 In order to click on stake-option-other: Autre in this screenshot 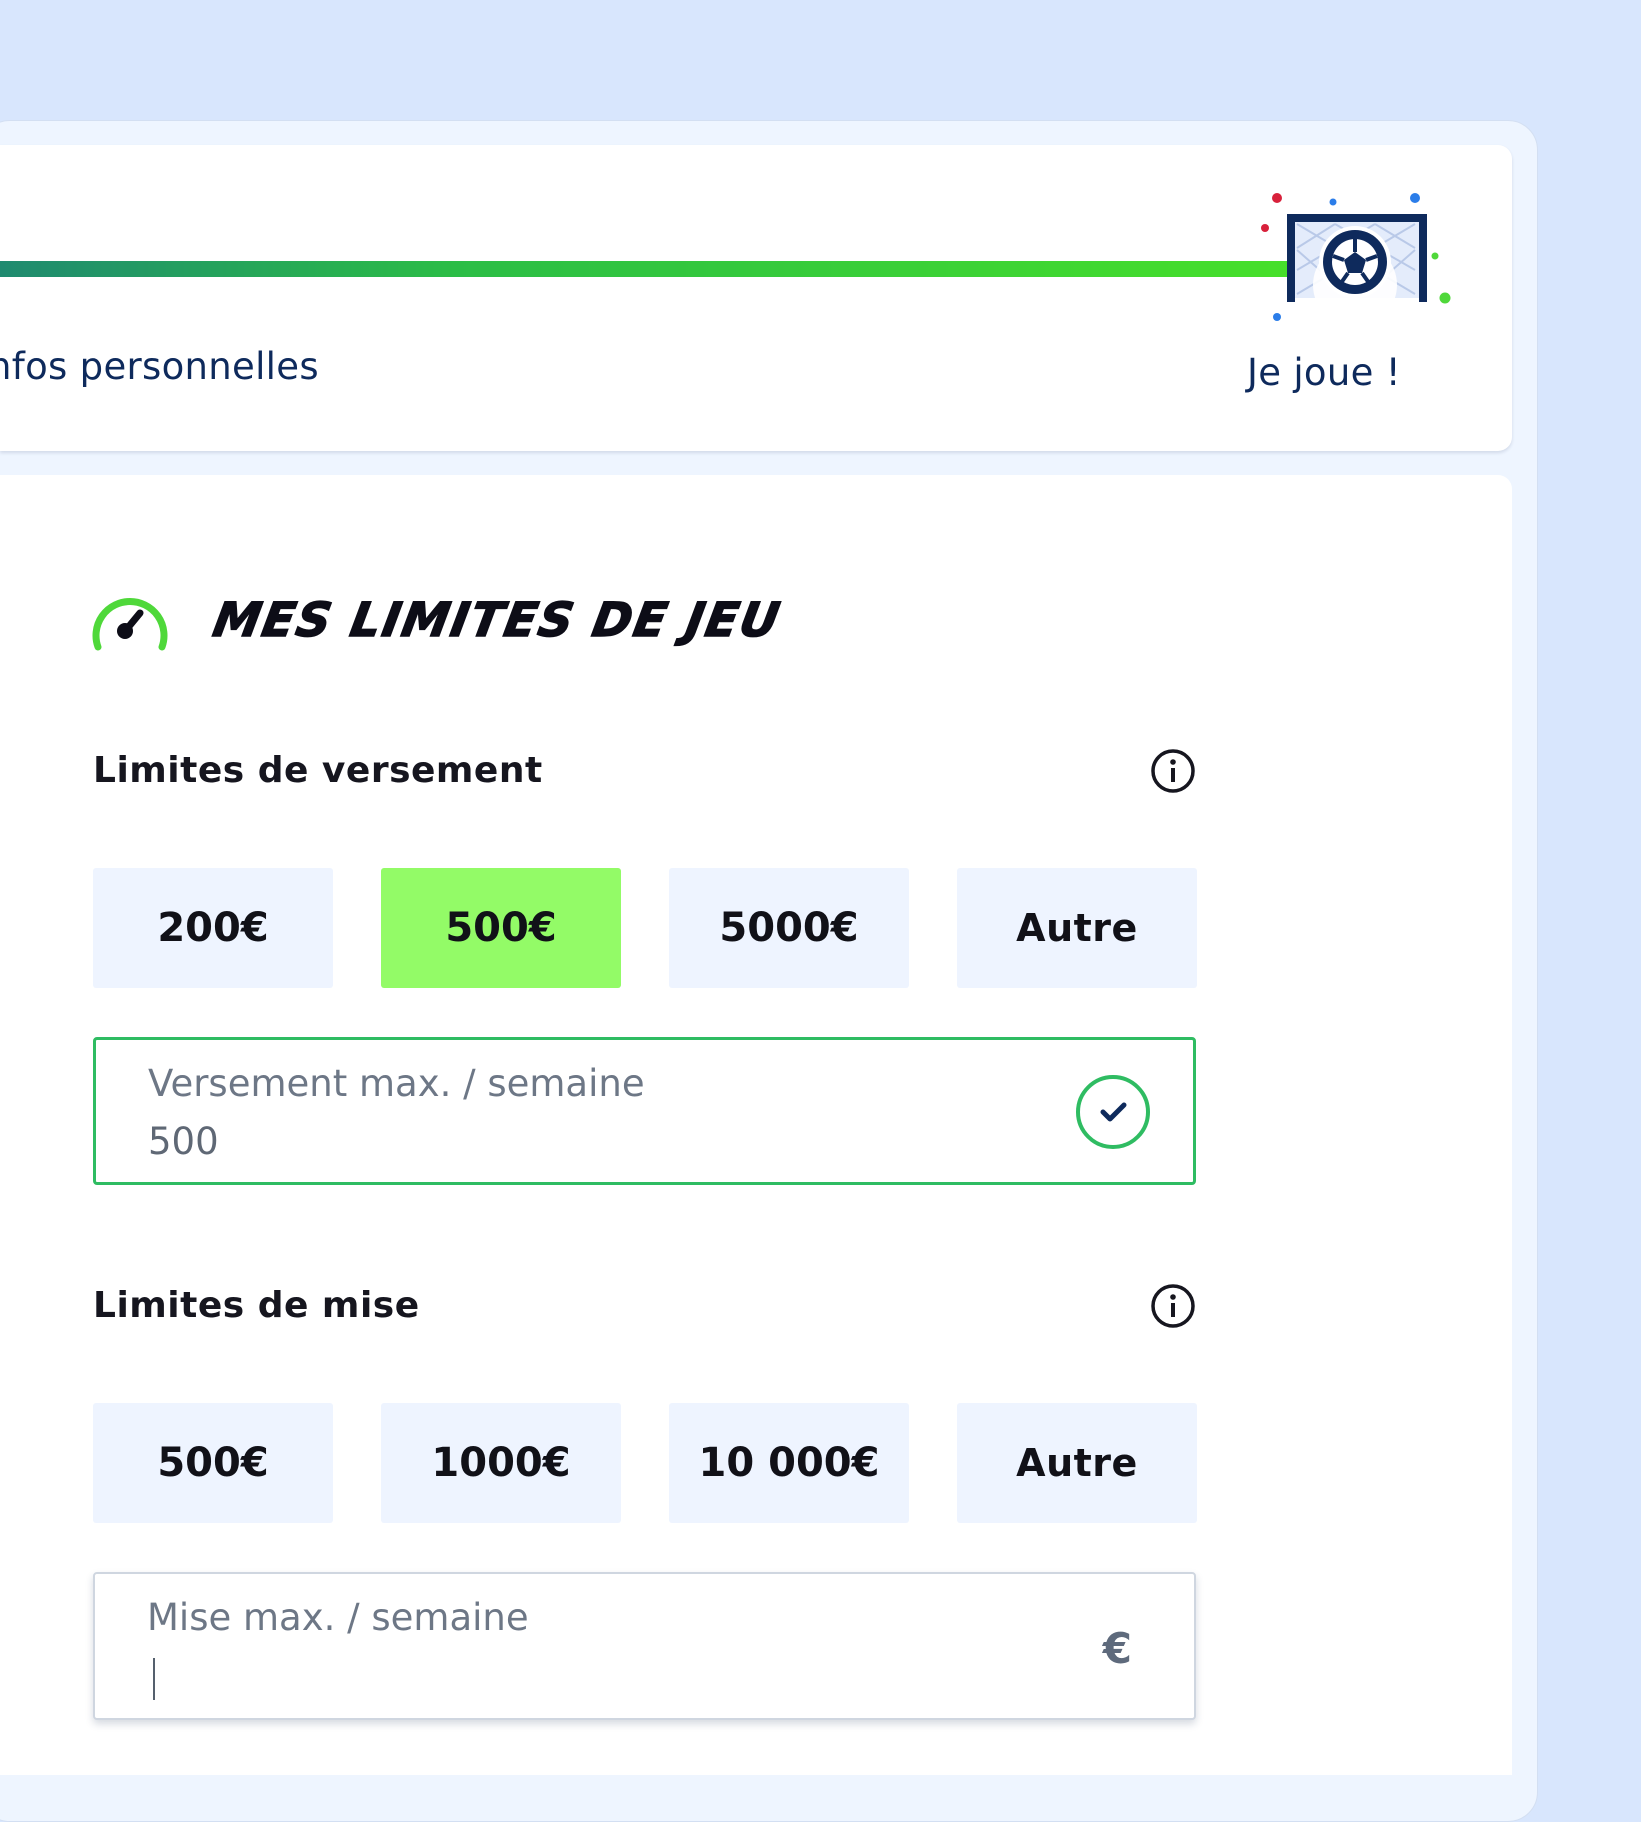, I will do `click(1077, 1463)`.